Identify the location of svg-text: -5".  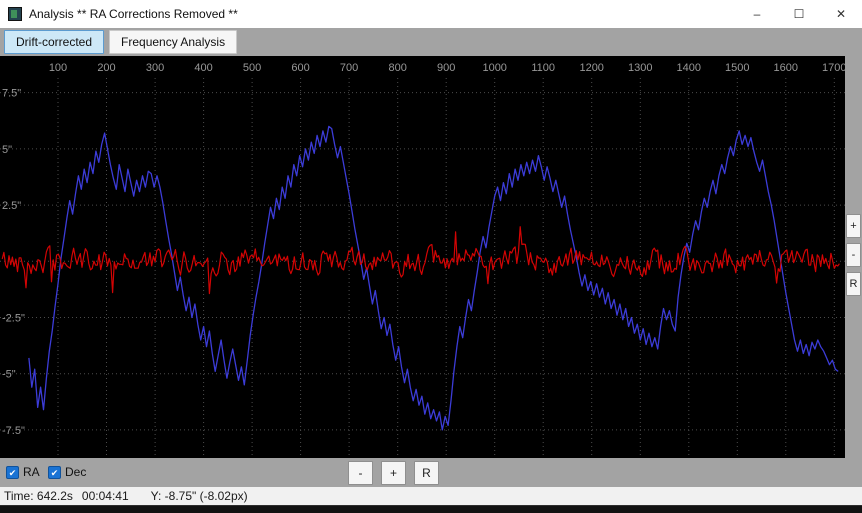
(9, 375).